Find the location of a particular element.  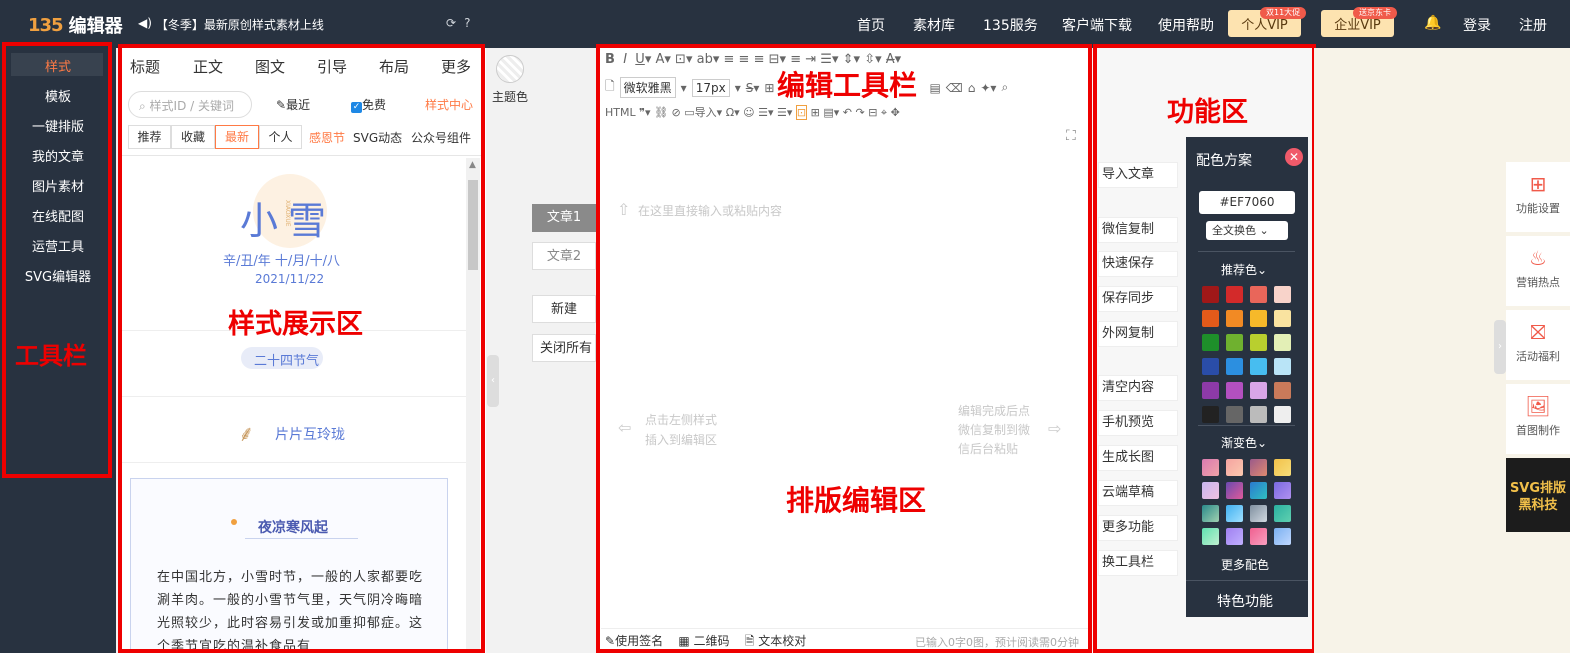

settings-label: 功能设置 is located at coordinates (1538, 208).